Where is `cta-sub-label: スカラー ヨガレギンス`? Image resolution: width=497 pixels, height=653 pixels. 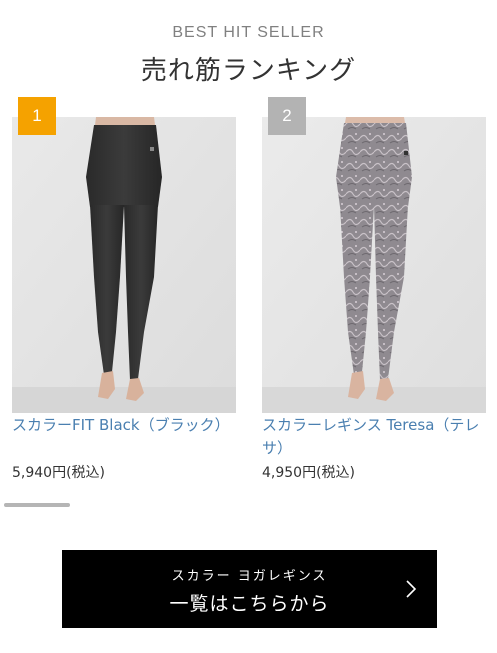 cta-sub-label: スカラー ヨガレギンス is located at coordinates (249, 576).